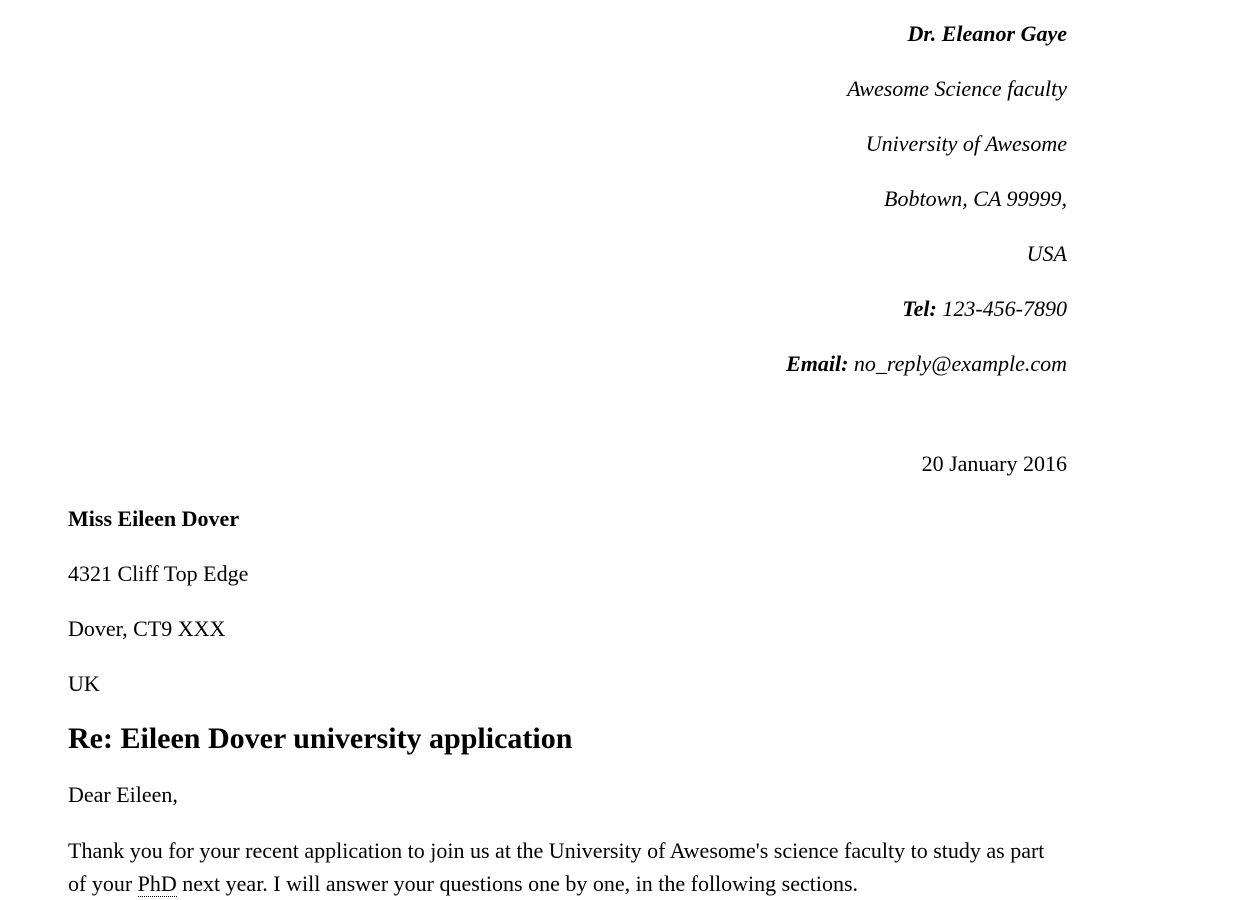 This screenshot has height=900, width=1252. I want to click on sender-university: University of Awesome, so click(966, 143).